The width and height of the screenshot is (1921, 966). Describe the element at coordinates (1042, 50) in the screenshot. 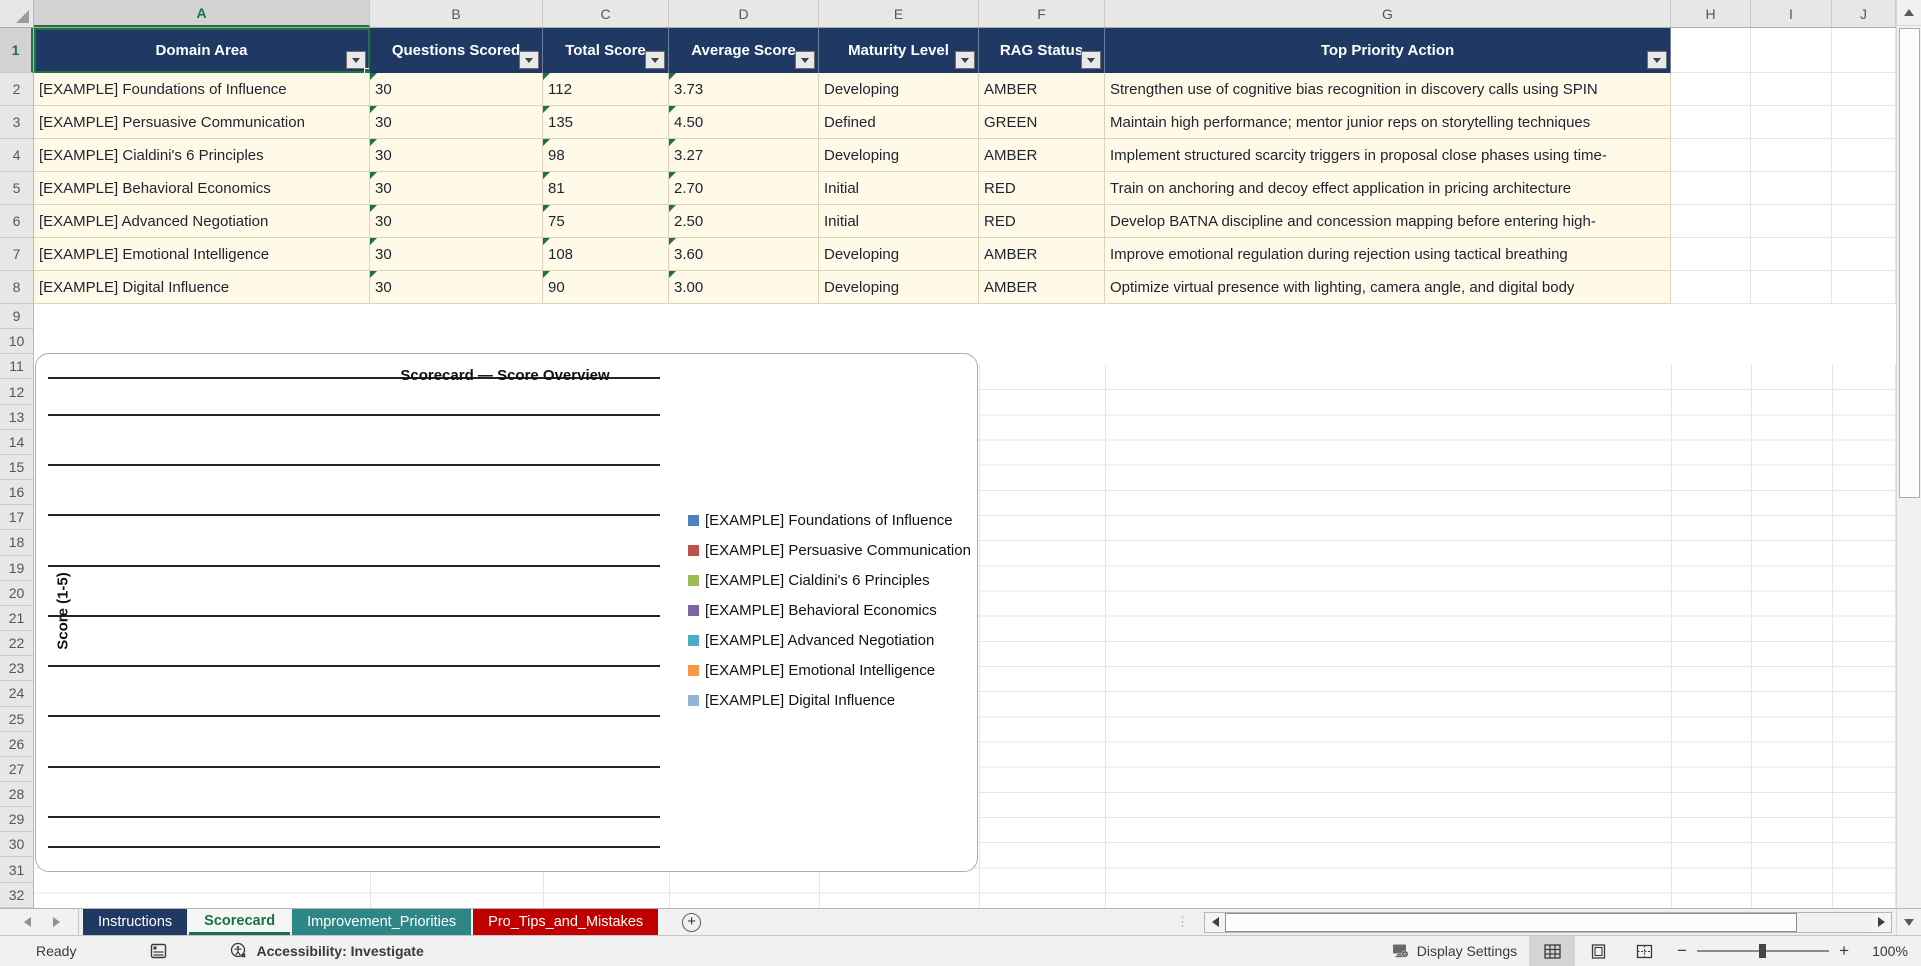

I see `header-rag-status: RAG Status` at that location.